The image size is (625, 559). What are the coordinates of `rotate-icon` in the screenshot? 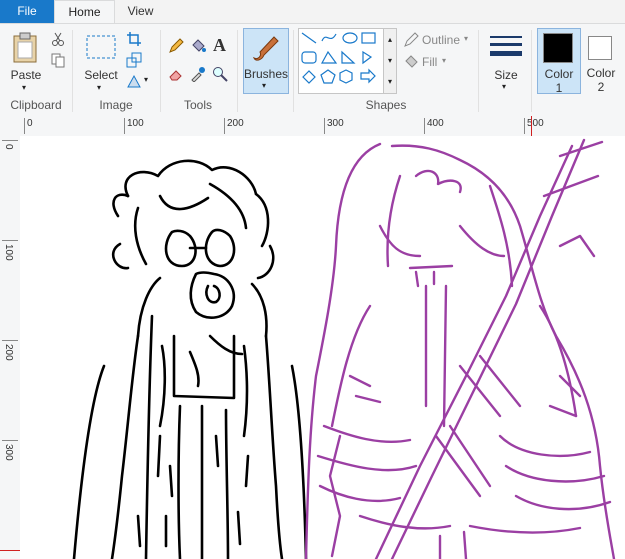 It's located at (134, 81).